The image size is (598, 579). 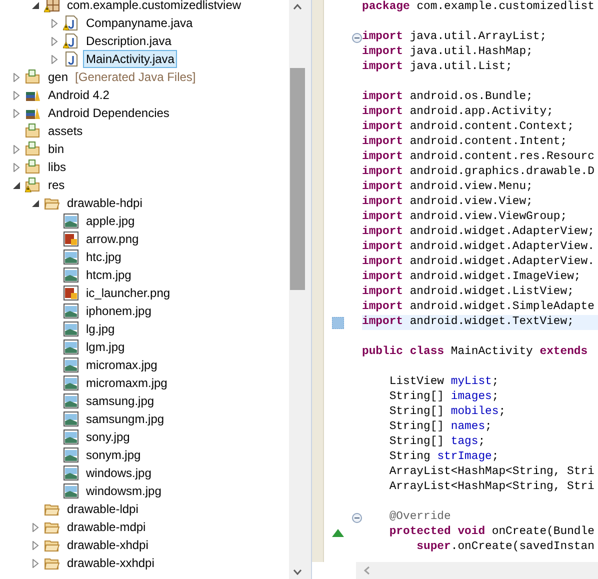 I want to click on code-line: import android.content.Intent;, so click(x=465, y=142).